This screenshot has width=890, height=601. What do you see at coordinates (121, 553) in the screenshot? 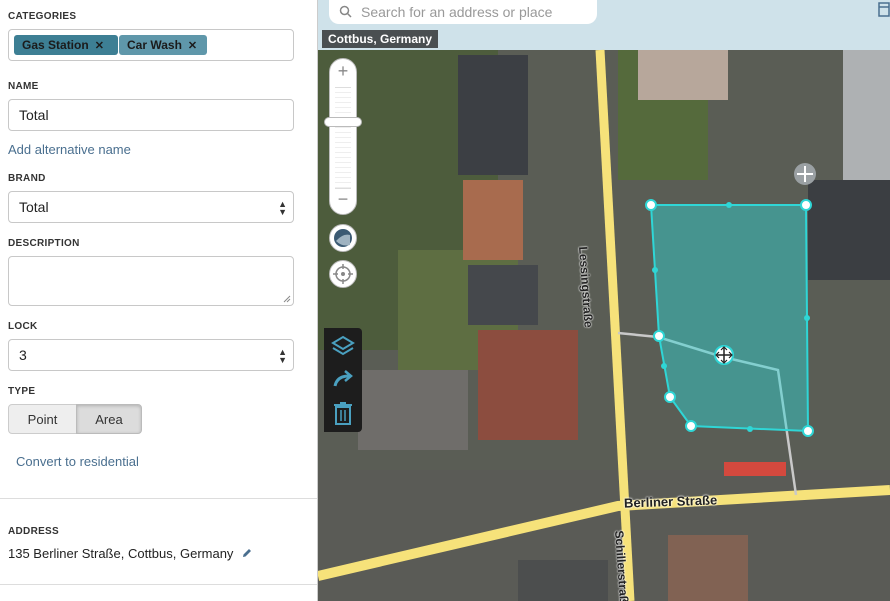
I see `address-value: 135 Berliner Straße, Cottbus, Germany` at bounding box center [121, 553].